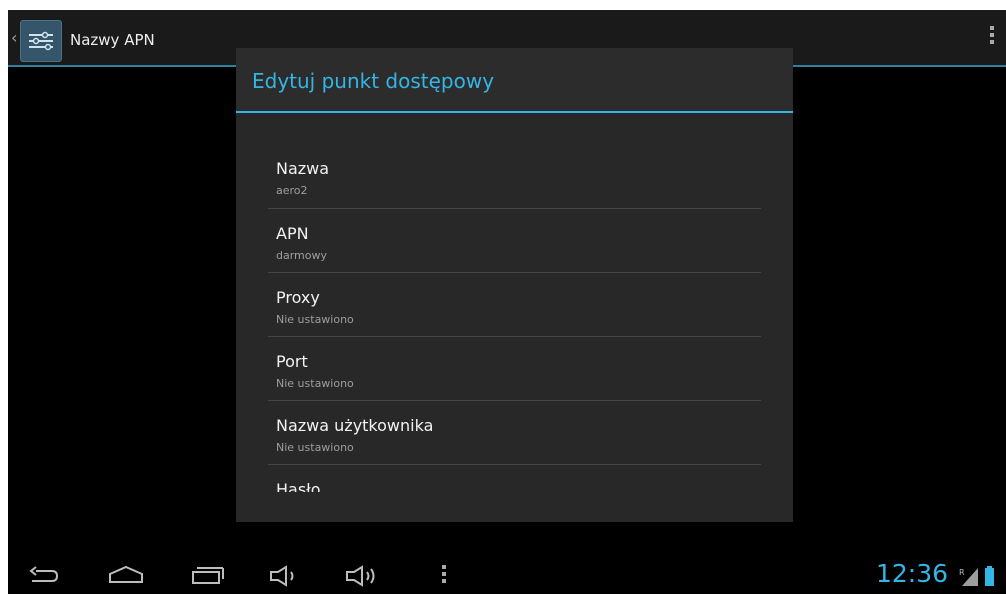 This screenshot has width=1006, height=594. I want to click on navigation-bar: 12:36 R, so click(507, 575).